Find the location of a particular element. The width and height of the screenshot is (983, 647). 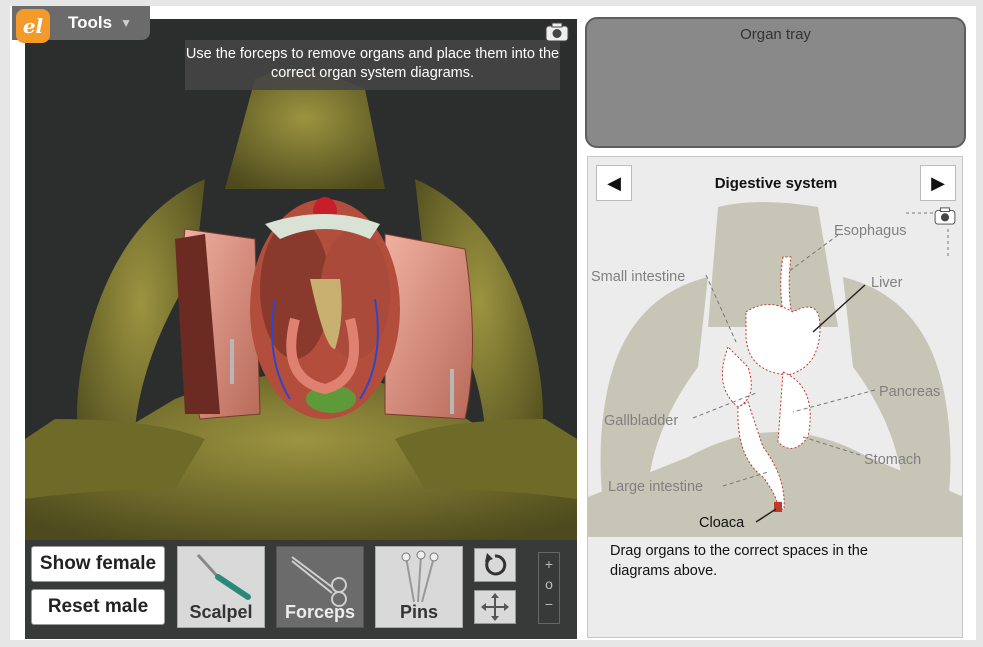

label-stomach: Stomach is located at coordinates (893, 460).